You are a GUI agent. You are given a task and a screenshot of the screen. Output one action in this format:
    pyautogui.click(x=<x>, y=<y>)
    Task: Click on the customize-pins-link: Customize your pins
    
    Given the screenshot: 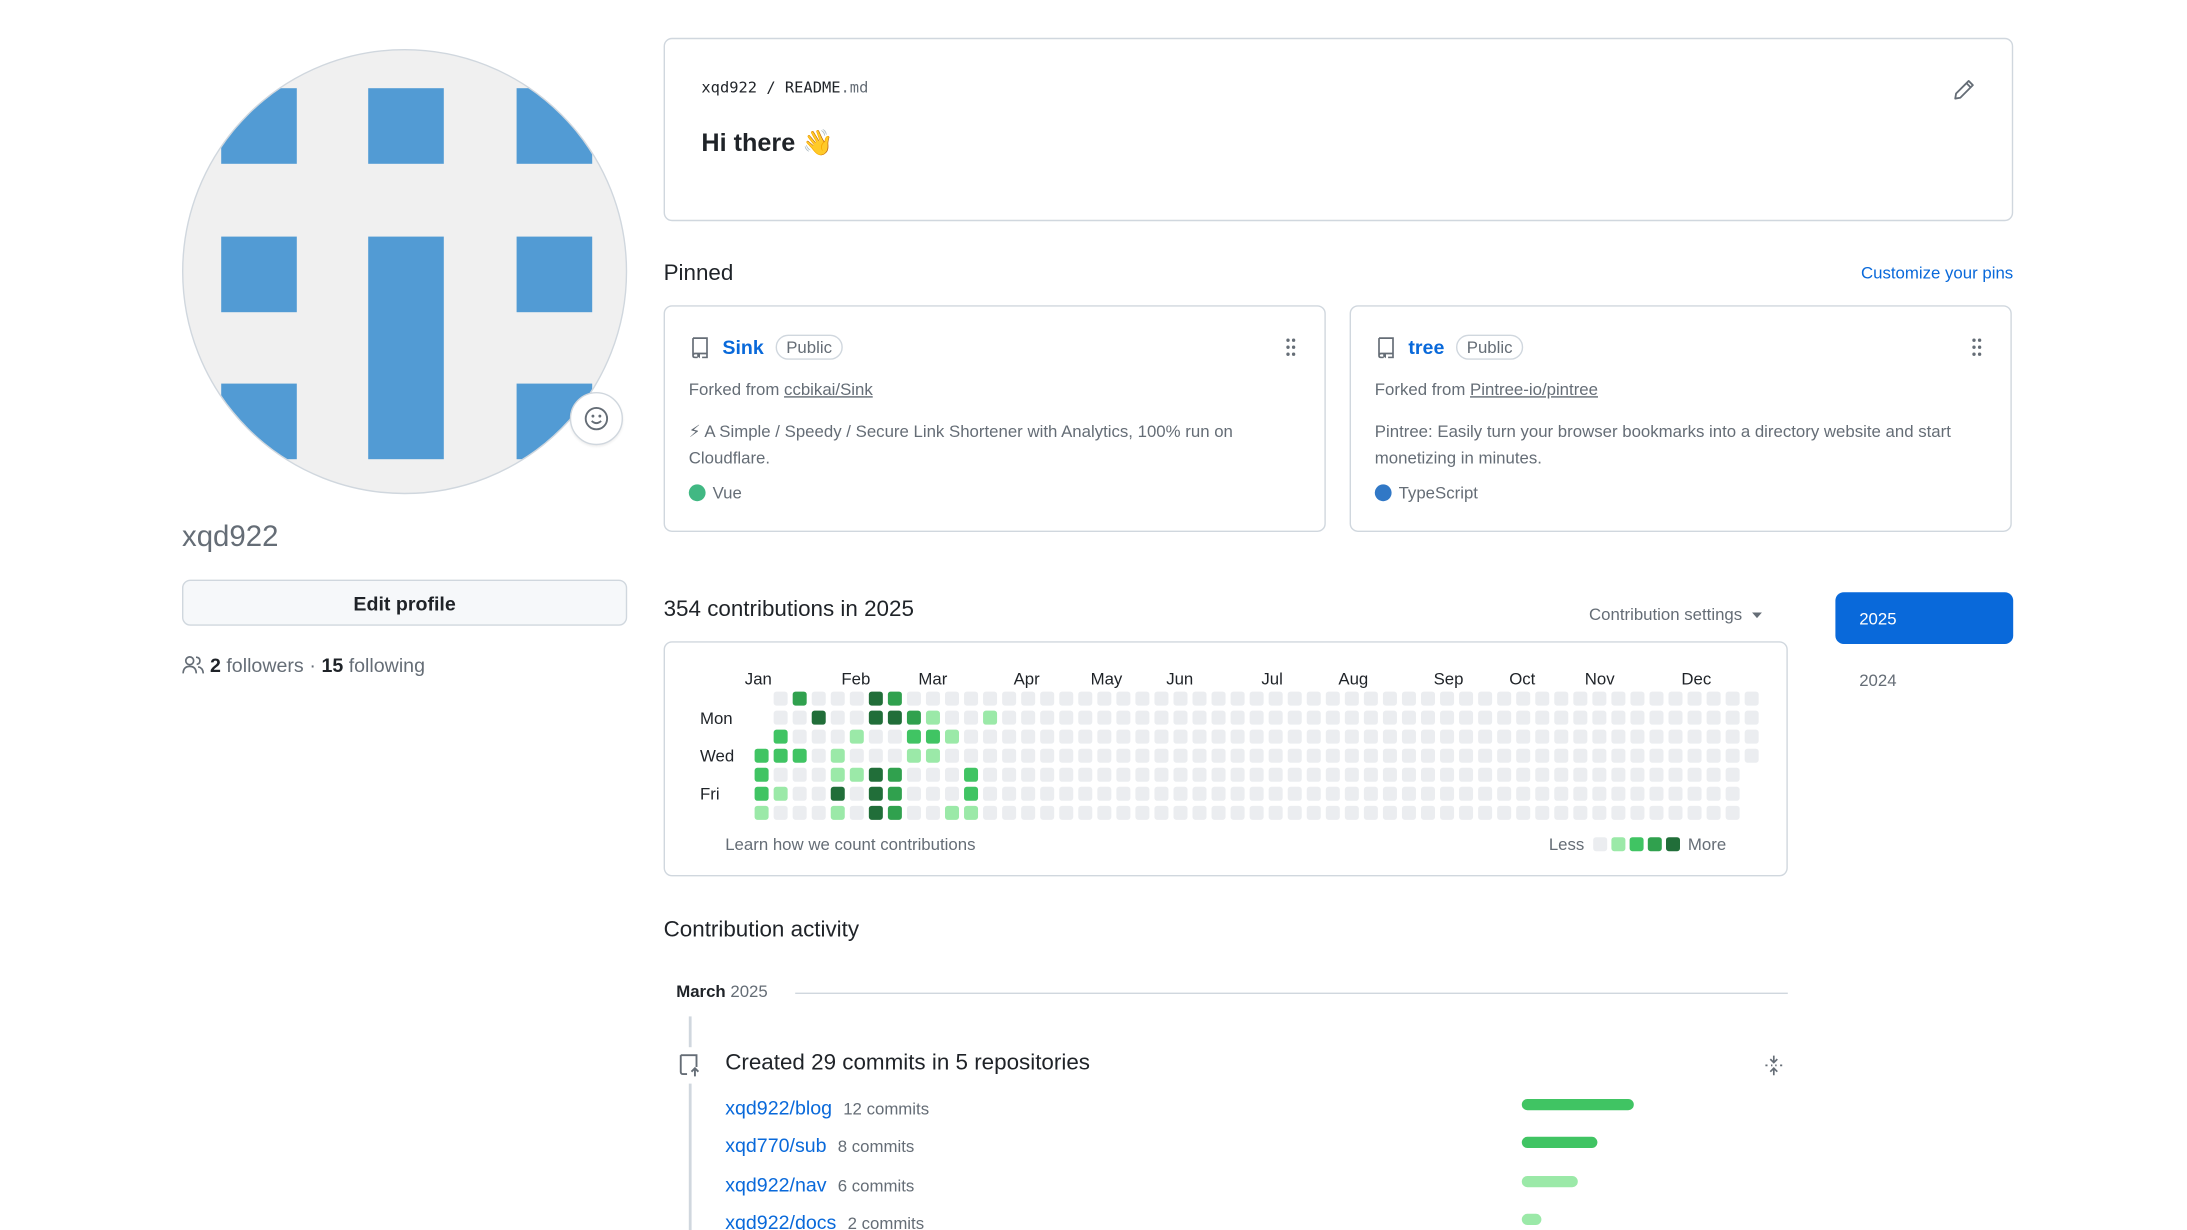 What is the action you would take?
    pyautogui.click(x=1937, y=273)
    